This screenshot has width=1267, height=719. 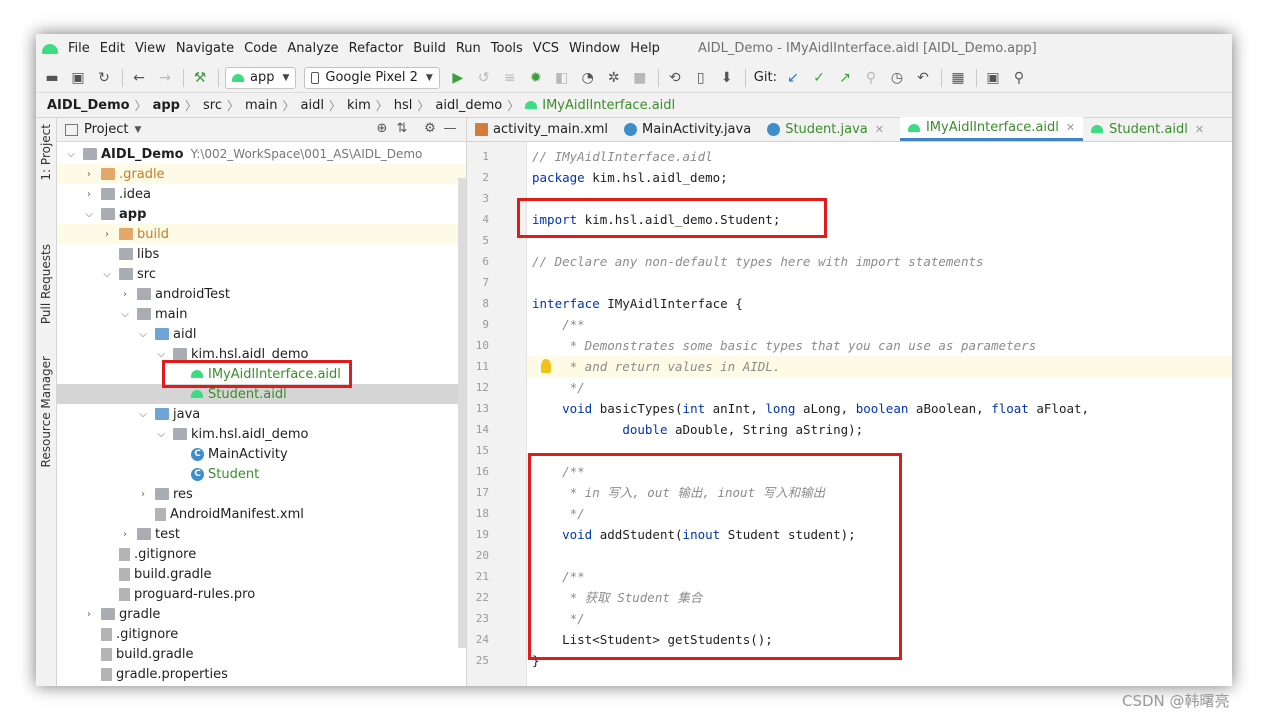 I want to click on code-line: void addStudent(inout Student student);, so click(x=879, y=534).